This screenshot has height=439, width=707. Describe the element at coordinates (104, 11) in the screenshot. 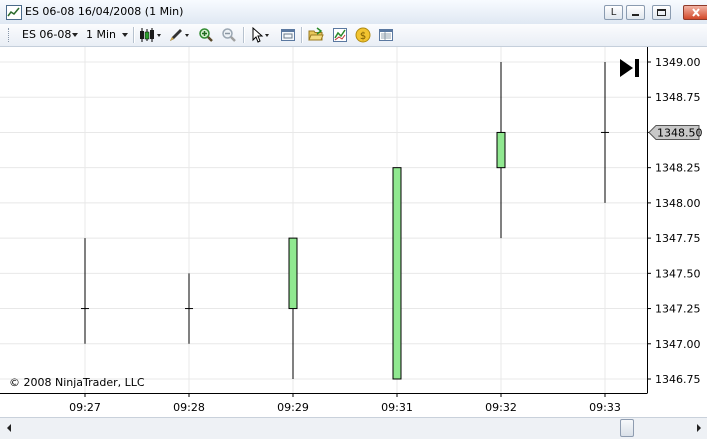

I see `window-title: ES 06-08 16/04/2008 (1 Min)` at that location.